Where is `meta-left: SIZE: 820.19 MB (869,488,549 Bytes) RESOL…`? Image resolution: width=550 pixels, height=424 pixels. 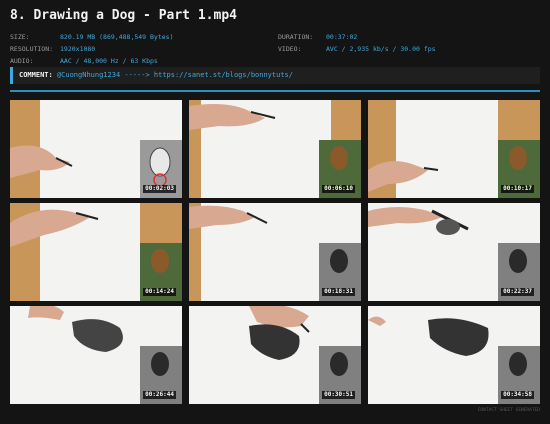 meta-left: SIZE: 820.19 MB (869,488,549 Bytes) RESOL… is located at coordinates (92, 49).